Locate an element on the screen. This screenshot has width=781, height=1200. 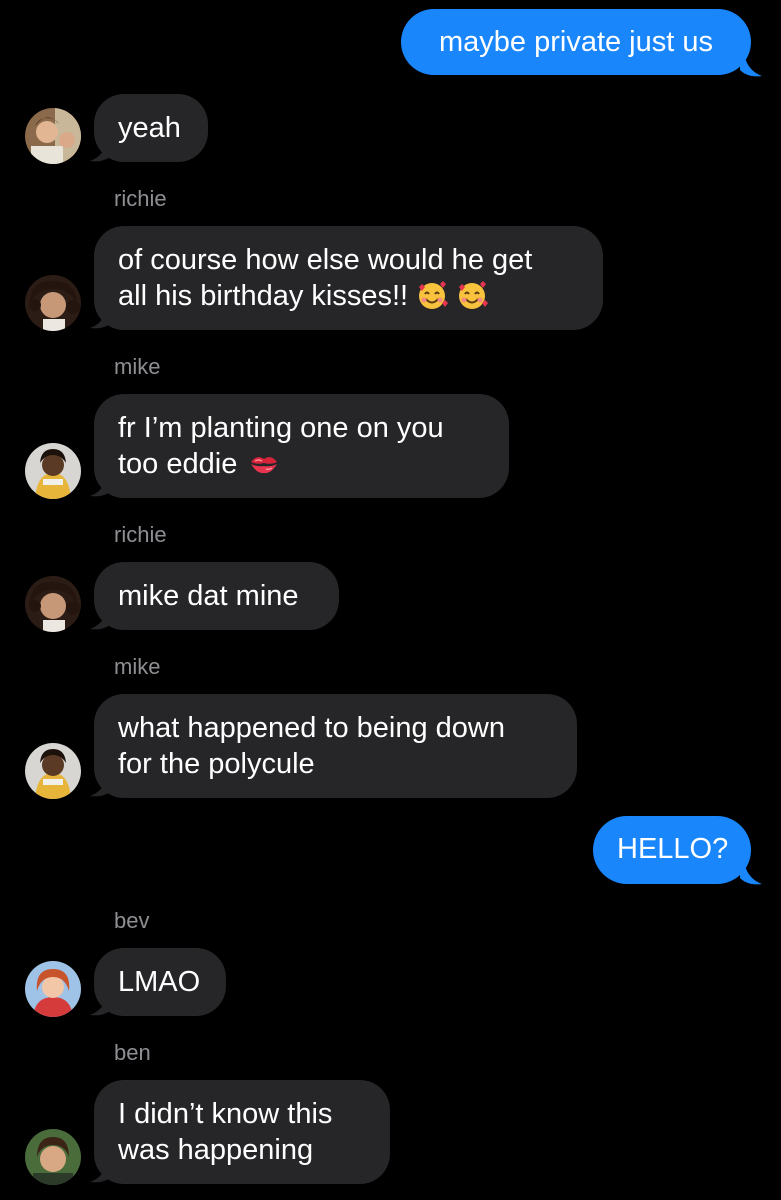
message-text: what happened to being down is located at coordinates (311, 728).